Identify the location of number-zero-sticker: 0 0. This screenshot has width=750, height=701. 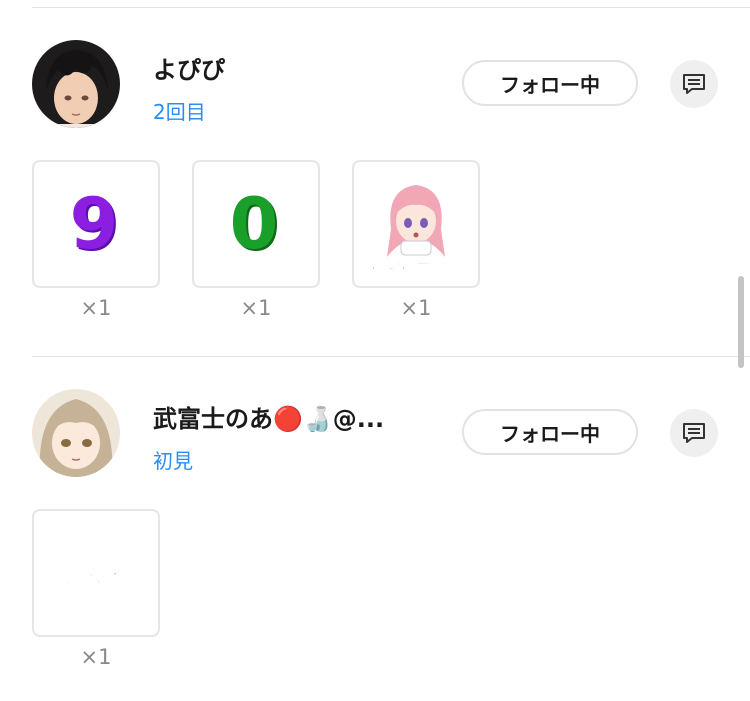
(255, 224).